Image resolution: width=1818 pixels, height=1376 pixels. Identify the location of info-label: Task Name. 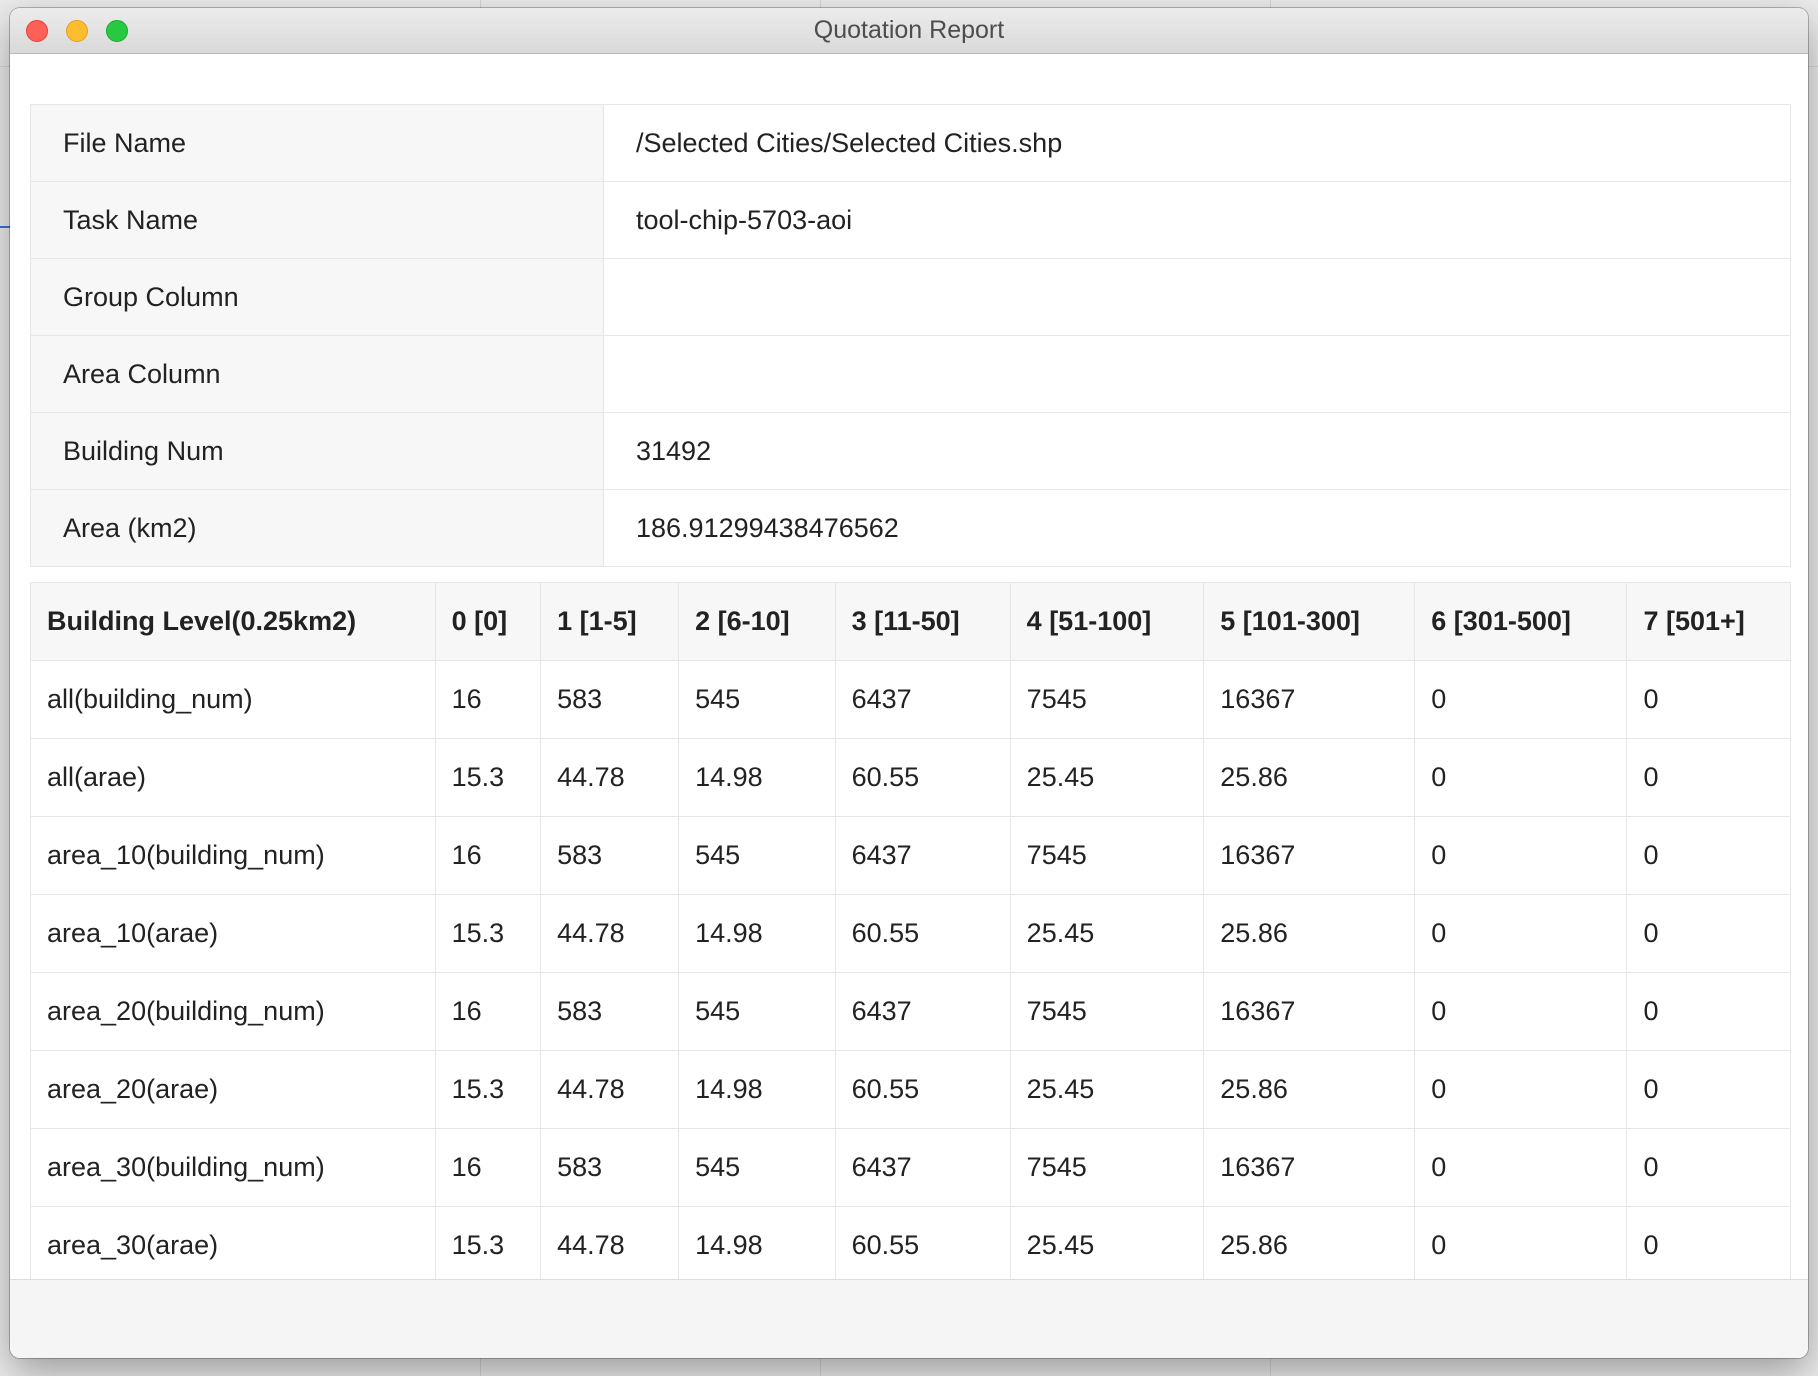
(317, 220).